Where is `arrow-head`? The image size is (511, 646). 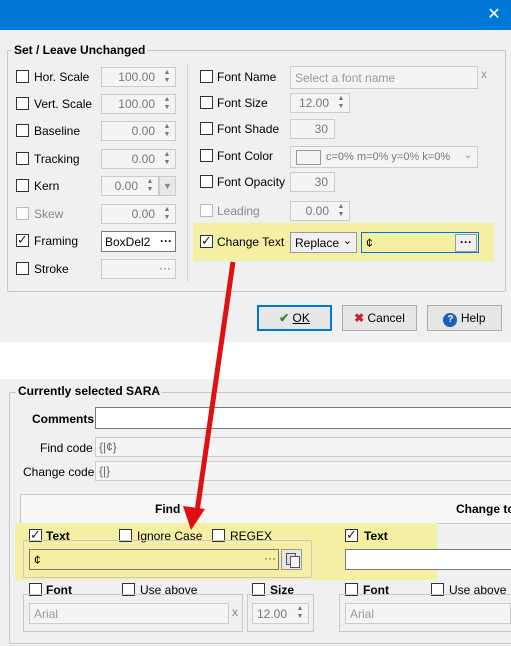 arrow-head is located at coordinates (194, 518).